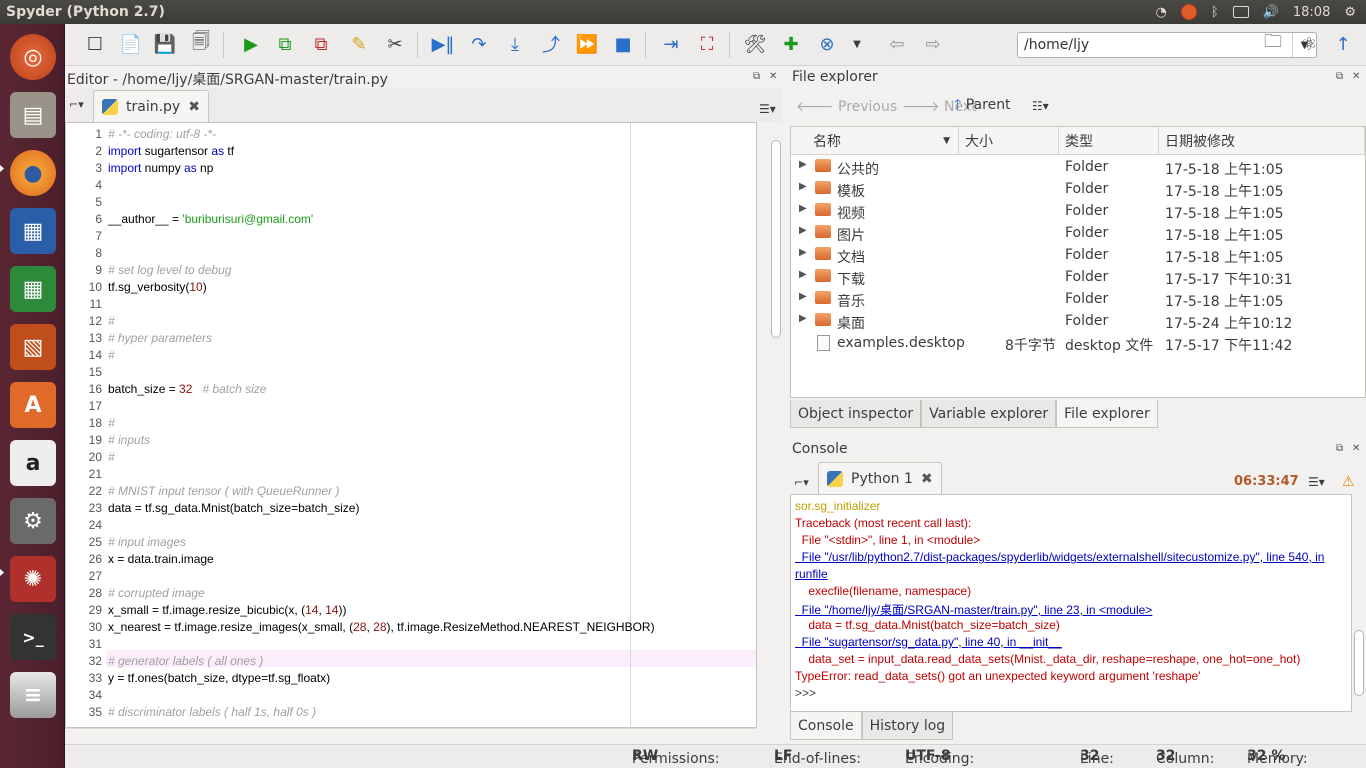 The width and height of the screenshot is (1366, 768). What do you see at coordinates (1262, 141) in the screenshot?
I see `column-date: 日期被修改` at bounding box center [1262, 141].